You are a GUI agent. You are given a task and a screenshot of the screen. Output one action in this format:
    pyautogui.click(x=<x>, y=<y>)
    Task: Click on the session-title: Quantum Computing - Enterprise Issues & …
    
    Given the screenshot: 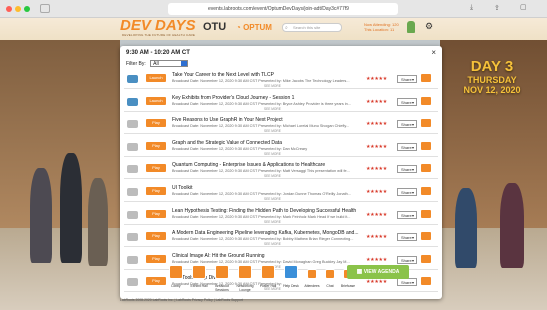 What is the action you would take?
    pyautogui.click(x=266, y=165)
    